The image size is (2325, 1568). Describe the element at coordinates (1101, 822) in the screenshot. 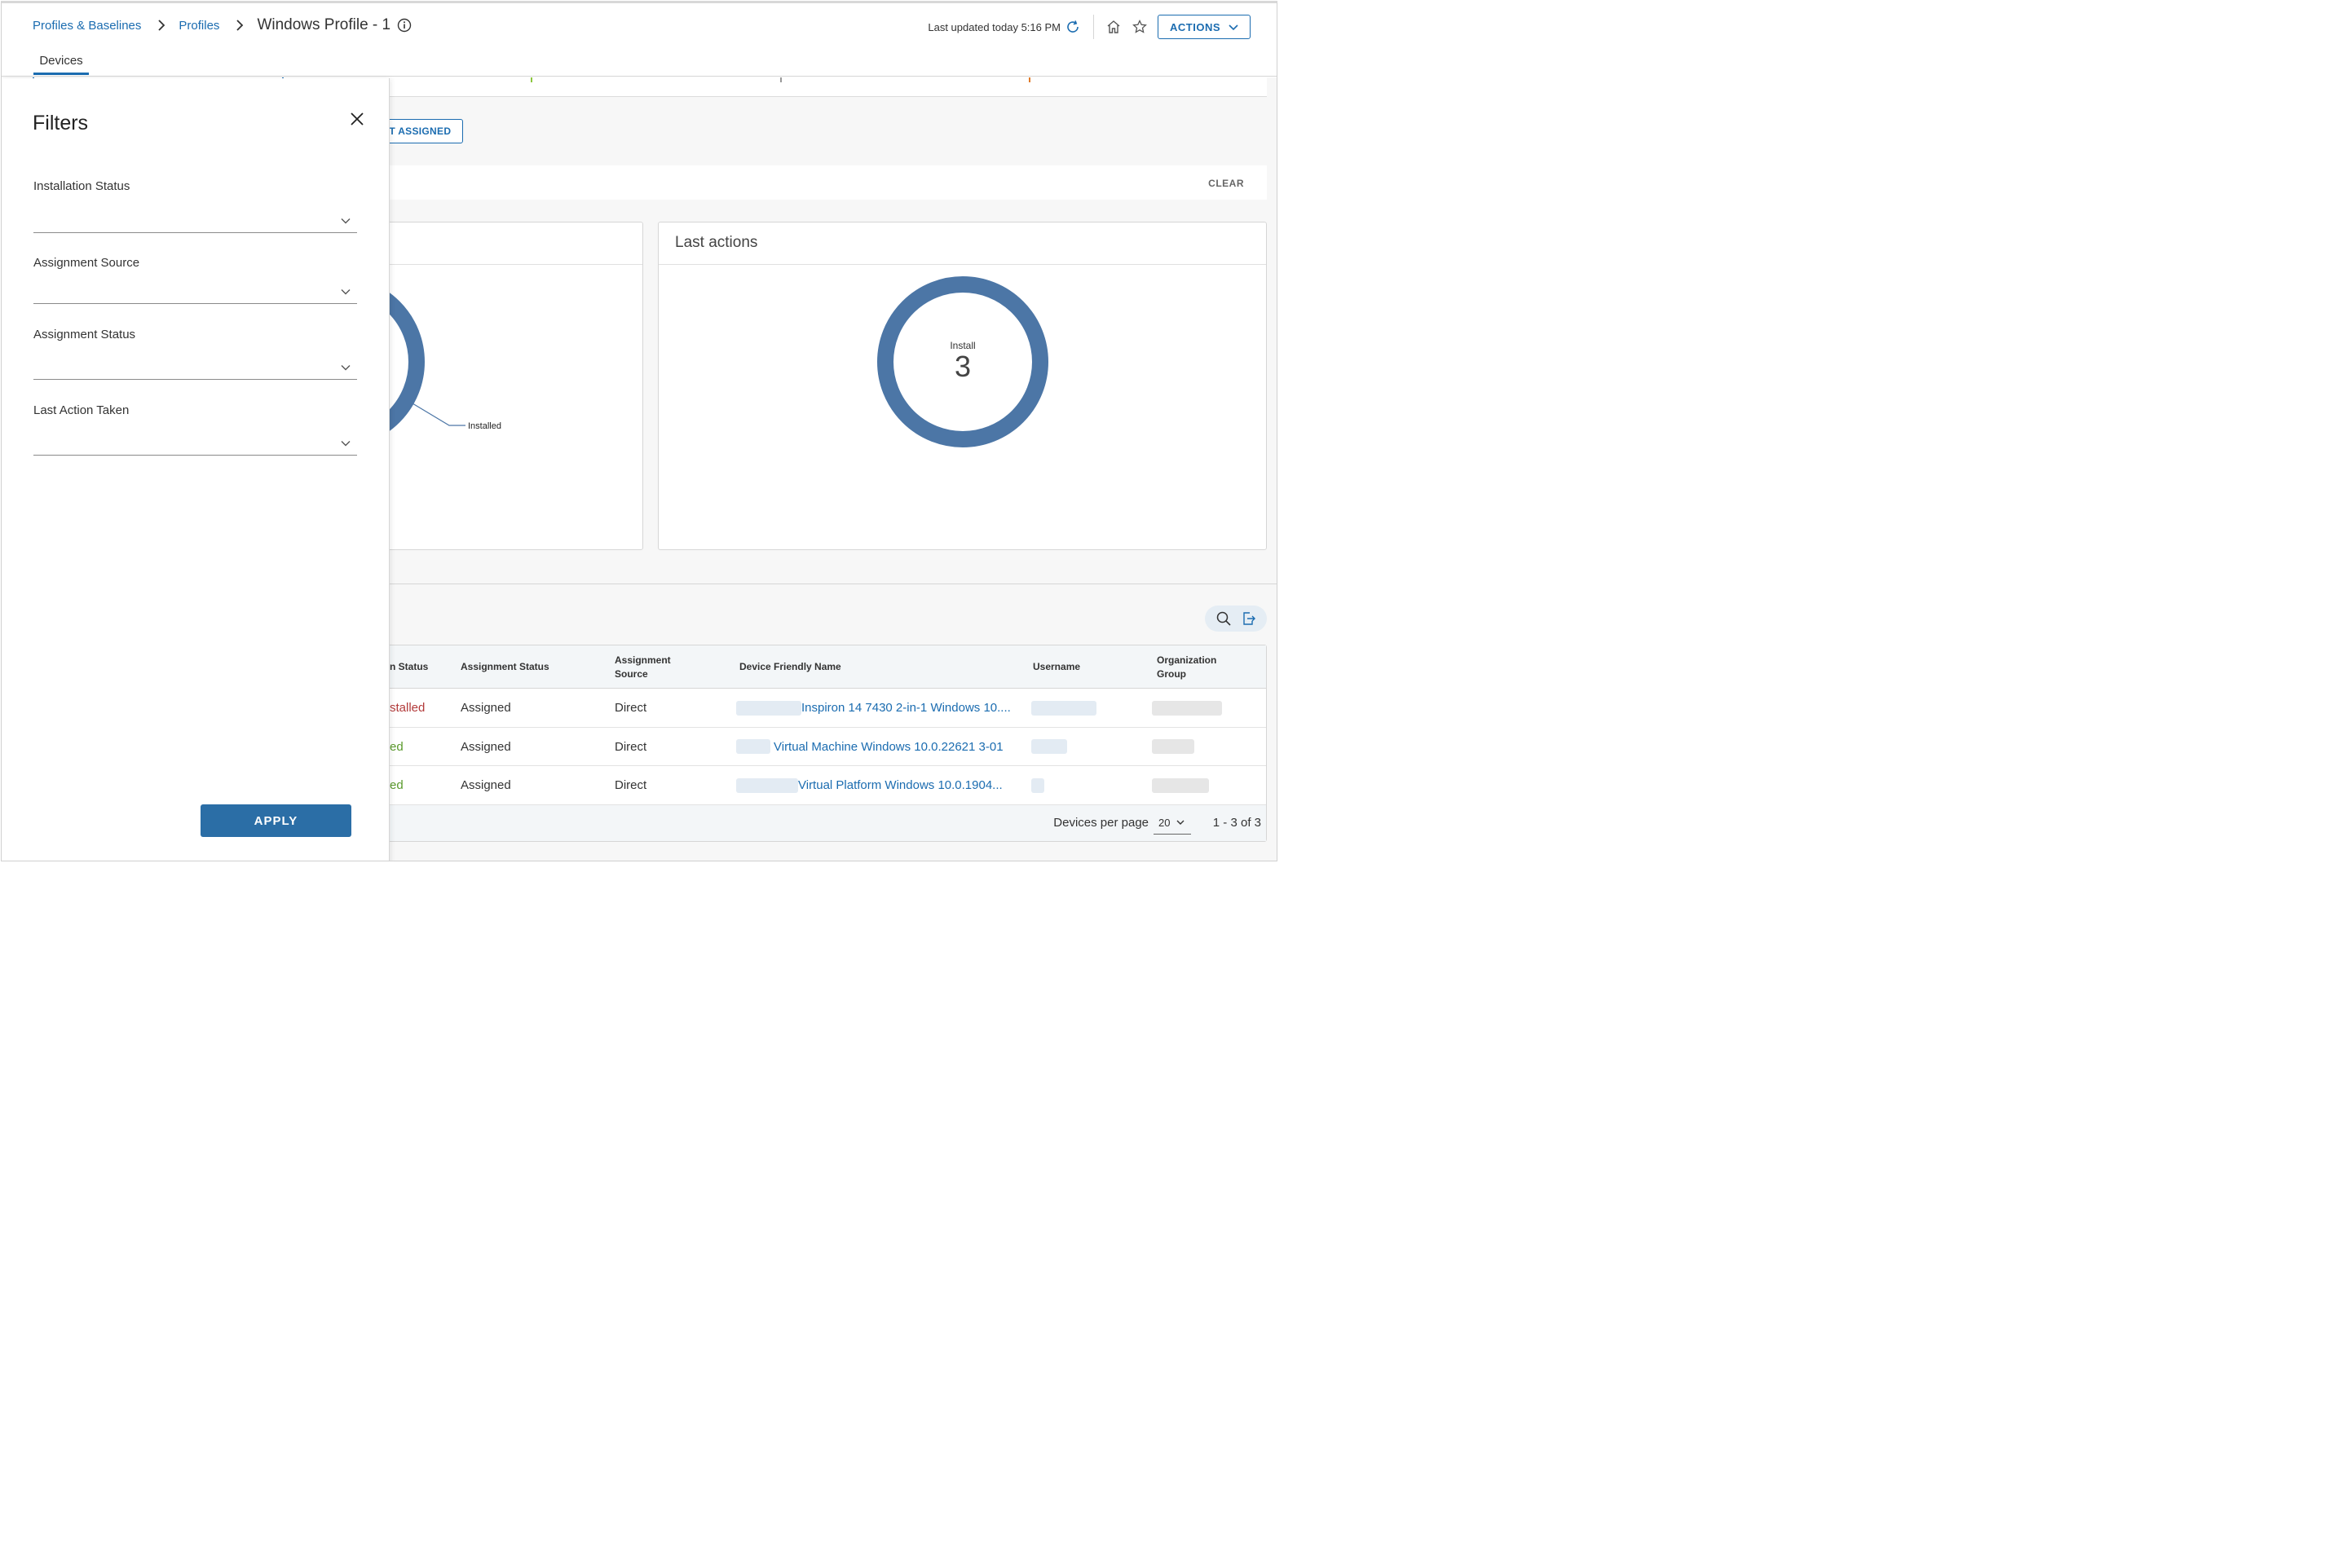

I see `per-page-label: Devices per page` at that location.